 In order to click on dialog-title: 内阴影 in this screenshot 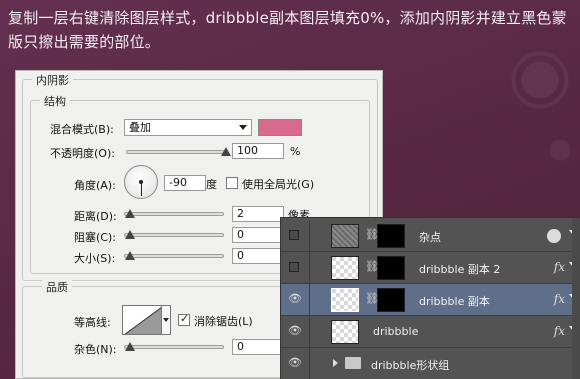, I will do `click(52, 80)`.